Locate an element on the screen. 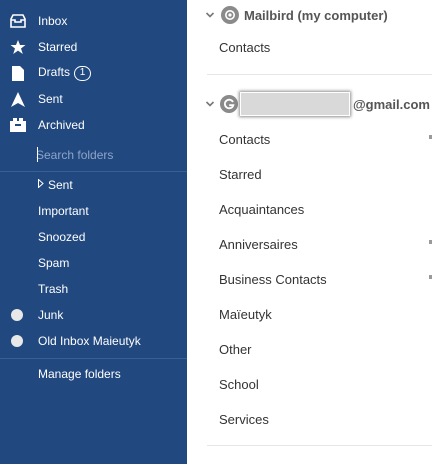  contact-folder-label: Acquaintances is located at coordinates (262, 209).